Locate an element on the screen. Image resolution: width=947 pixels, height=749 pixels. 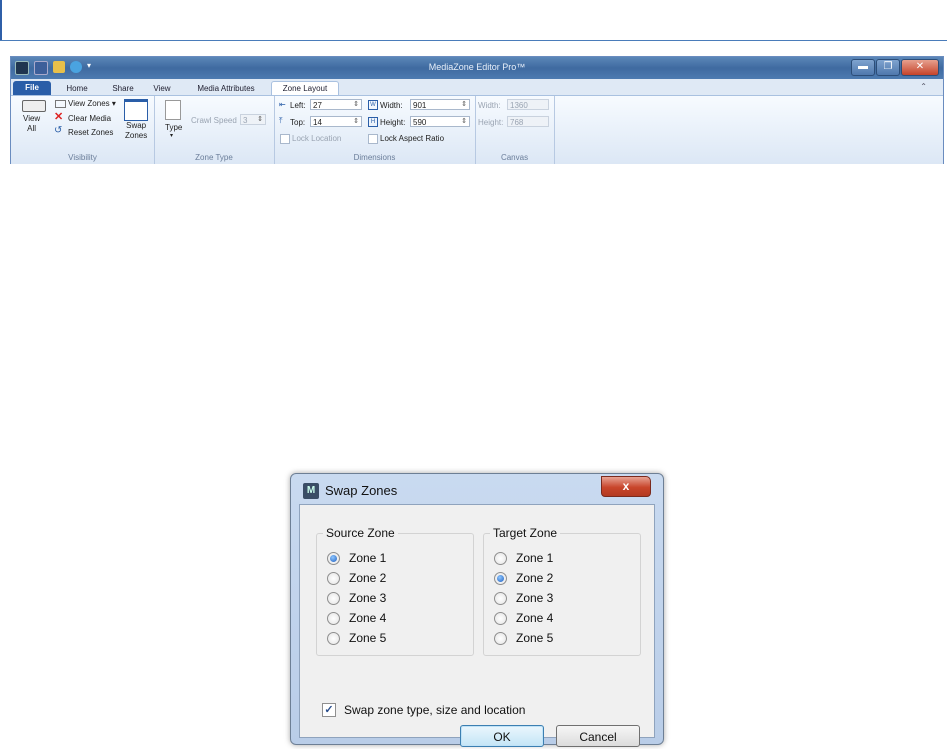
source-zone-legend: Source Zone is located at coordinates (360, 533).